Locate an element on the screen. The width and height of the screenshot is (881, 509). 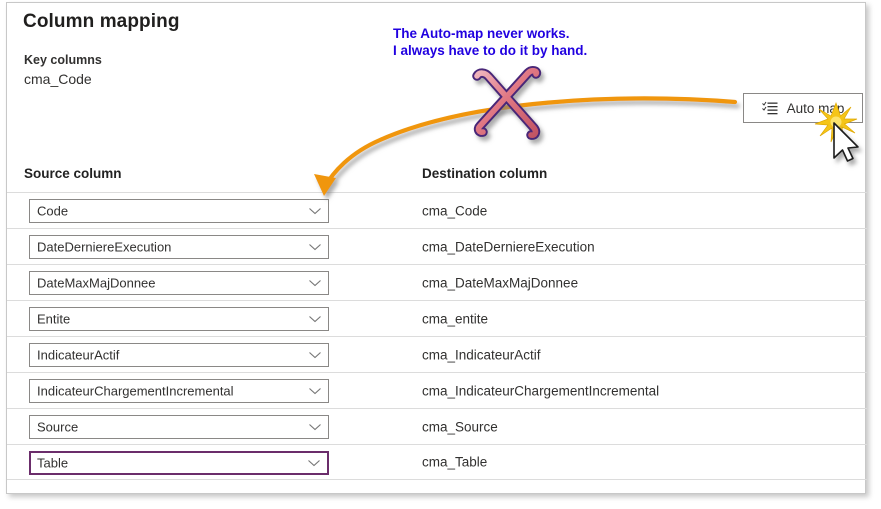
source-column-dropdown-value: Entite is located at coordinates (54, 319).